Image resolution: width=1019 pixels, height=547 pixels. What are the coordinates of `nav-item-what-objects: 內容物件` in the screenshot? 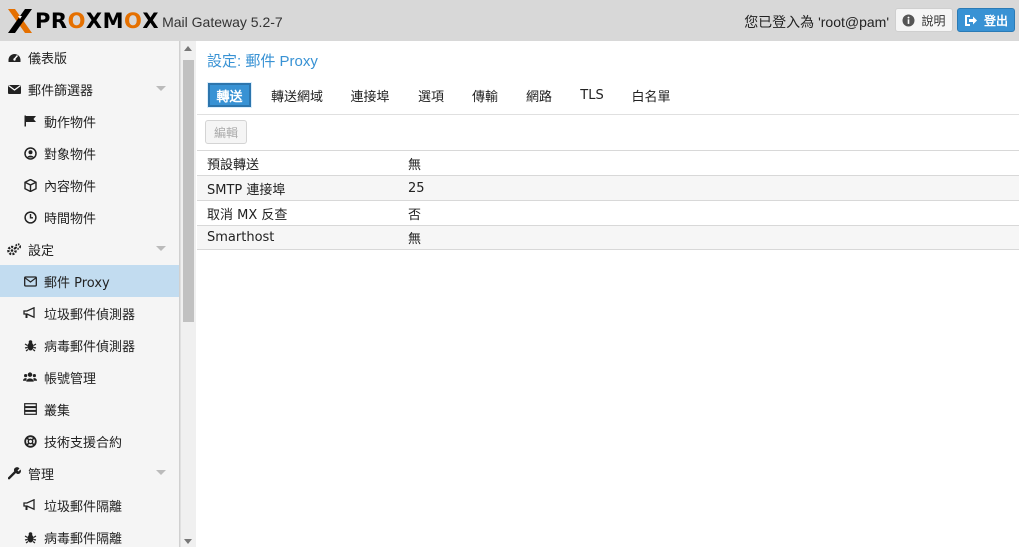 It's located at (89, 185).